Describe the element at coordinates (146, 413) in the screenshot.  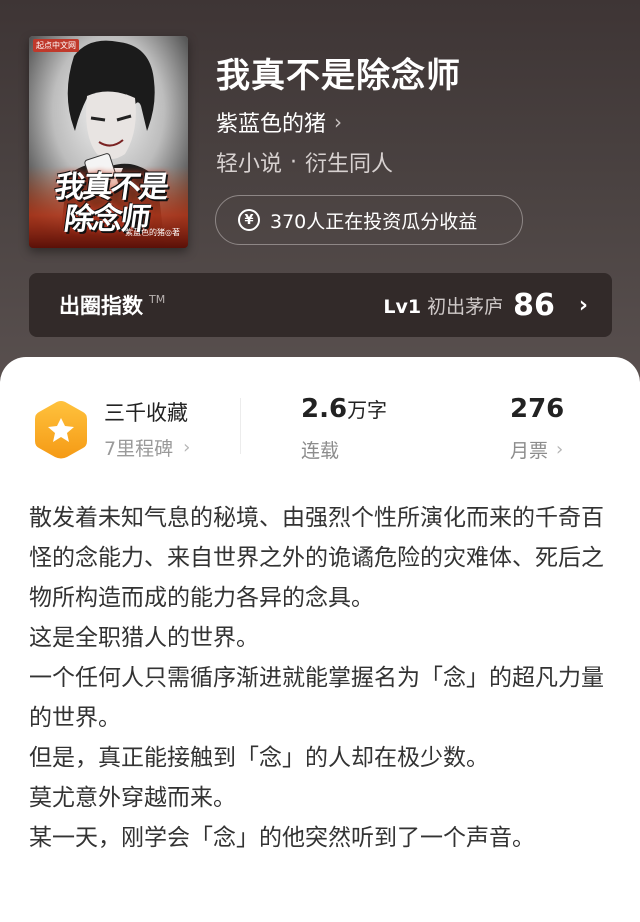
I see `collection-title: 三千收藏` at that location.